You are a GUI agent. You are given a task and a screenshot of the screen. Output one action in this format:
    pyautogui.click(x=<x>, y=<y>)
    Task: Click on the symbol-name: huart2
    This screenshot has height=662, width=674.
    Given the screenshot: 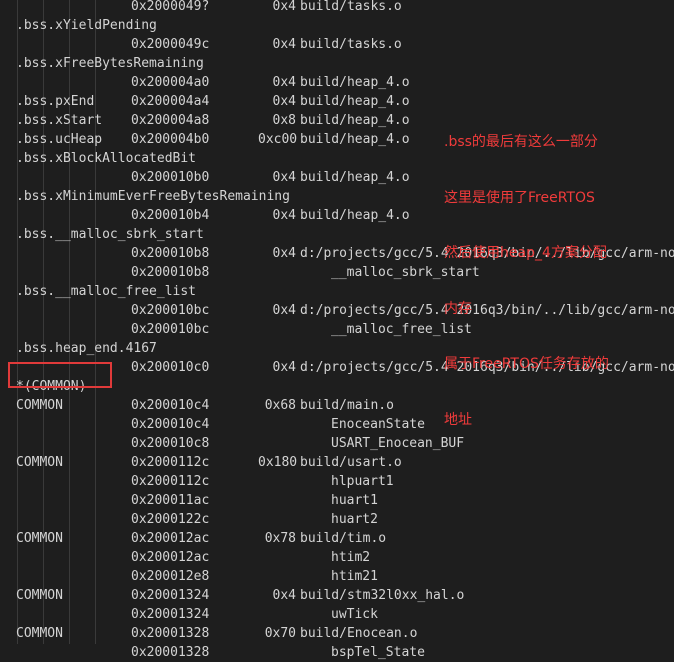 What is the action you would take?
    pyautogui.click(x=354, y=519)
    